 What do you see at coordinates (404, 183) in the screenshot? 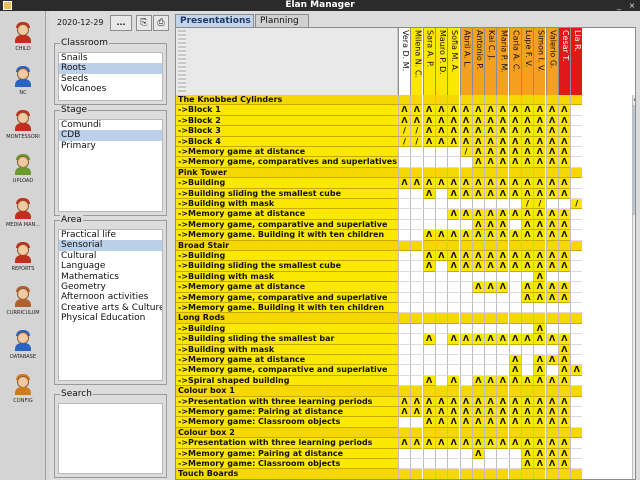
I see `presentation-row: ->Building Λ Λ Λ Λ Λ Λ Λ Λ Λ Λ Λ Λ Λ Λ` at bounding box center [404, 183].